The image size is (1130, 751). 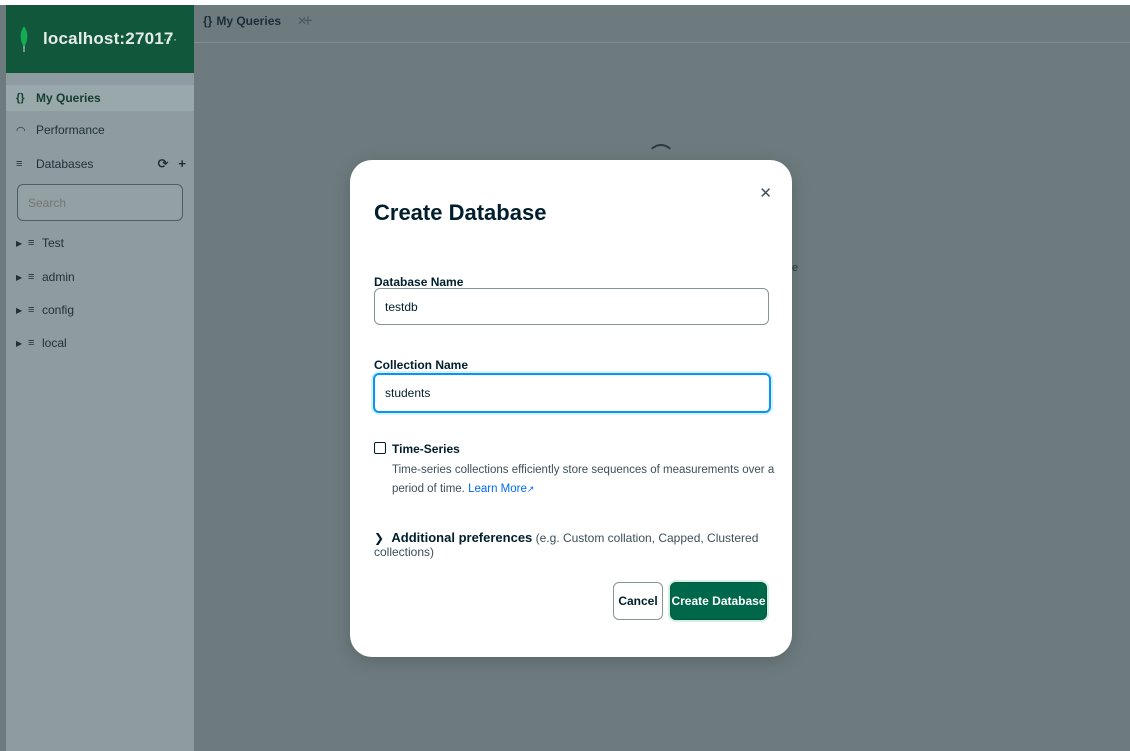 What do you see at coordinates (100, 202) in the screenshot?
I see `search-input` at bounding box center [100, 202].